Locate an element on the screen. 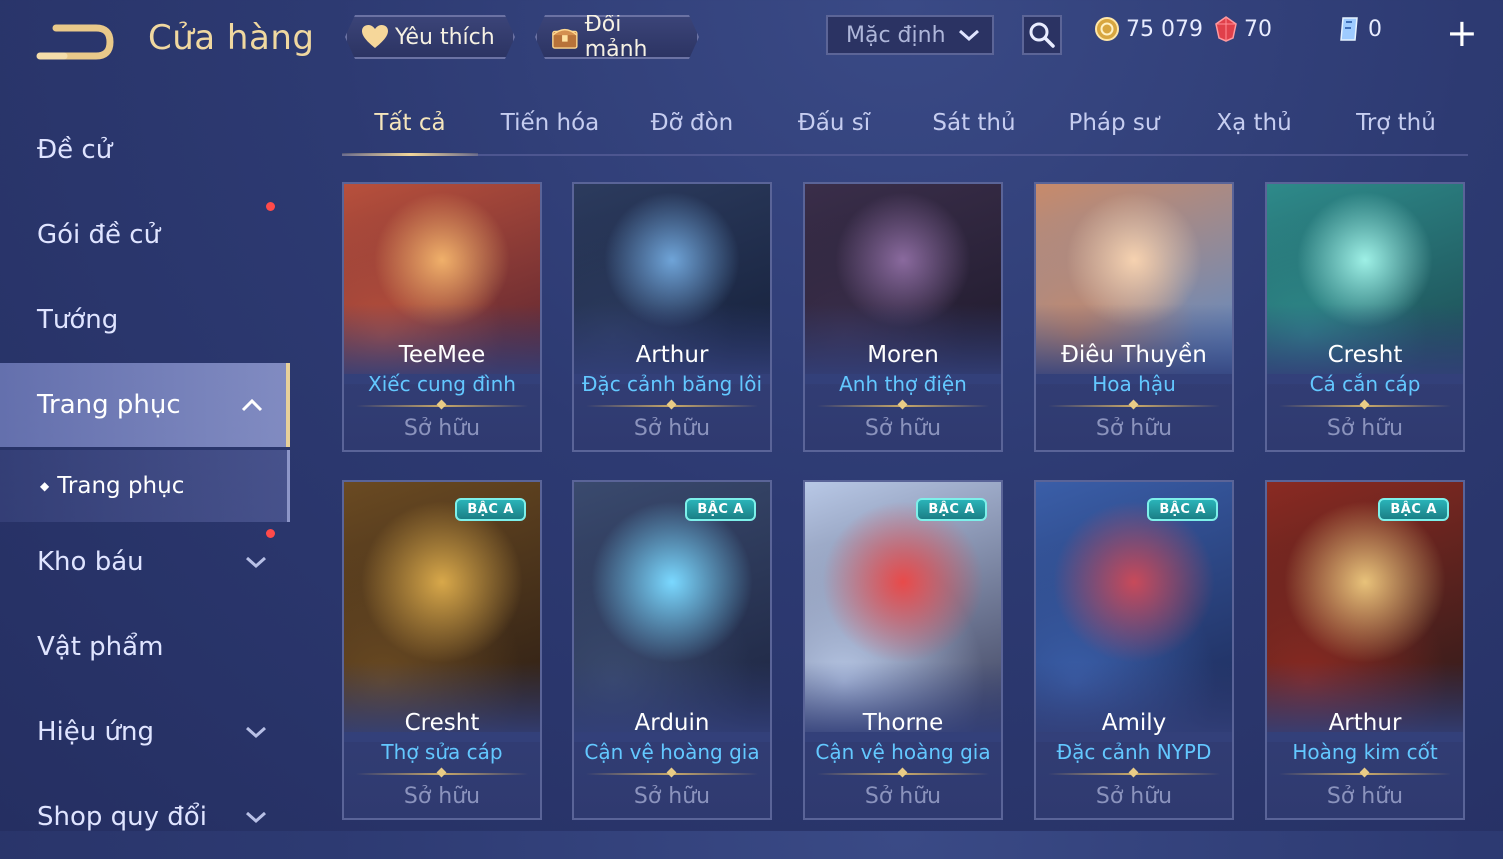  skin-name: Đặc cảnh NYPD is located at coordinates (1134, 752).